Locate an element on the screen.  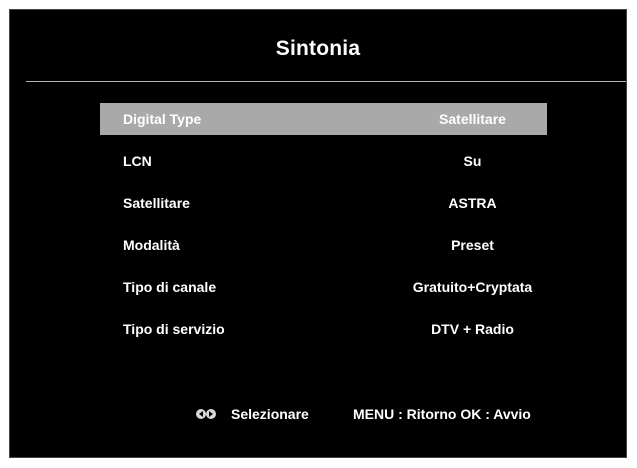
navigation-arrows-icon is located at coordinates (206, 414).